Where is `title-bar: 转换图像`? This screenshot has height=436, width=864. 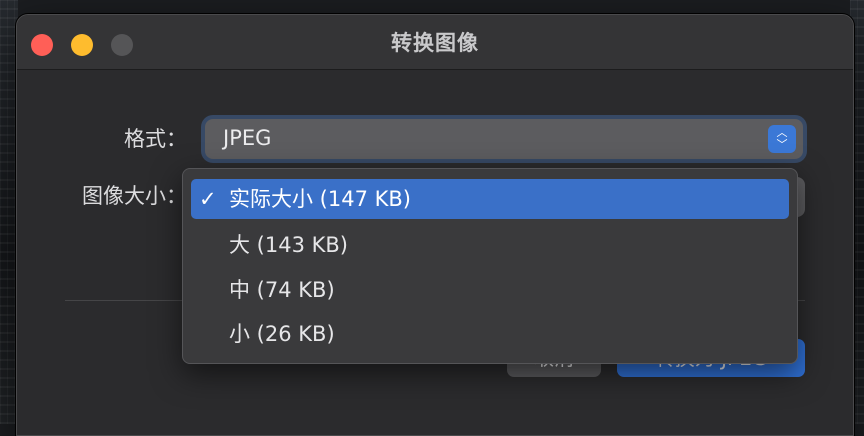 title-bar: 转换图像 is located at coordinates (435, 42).